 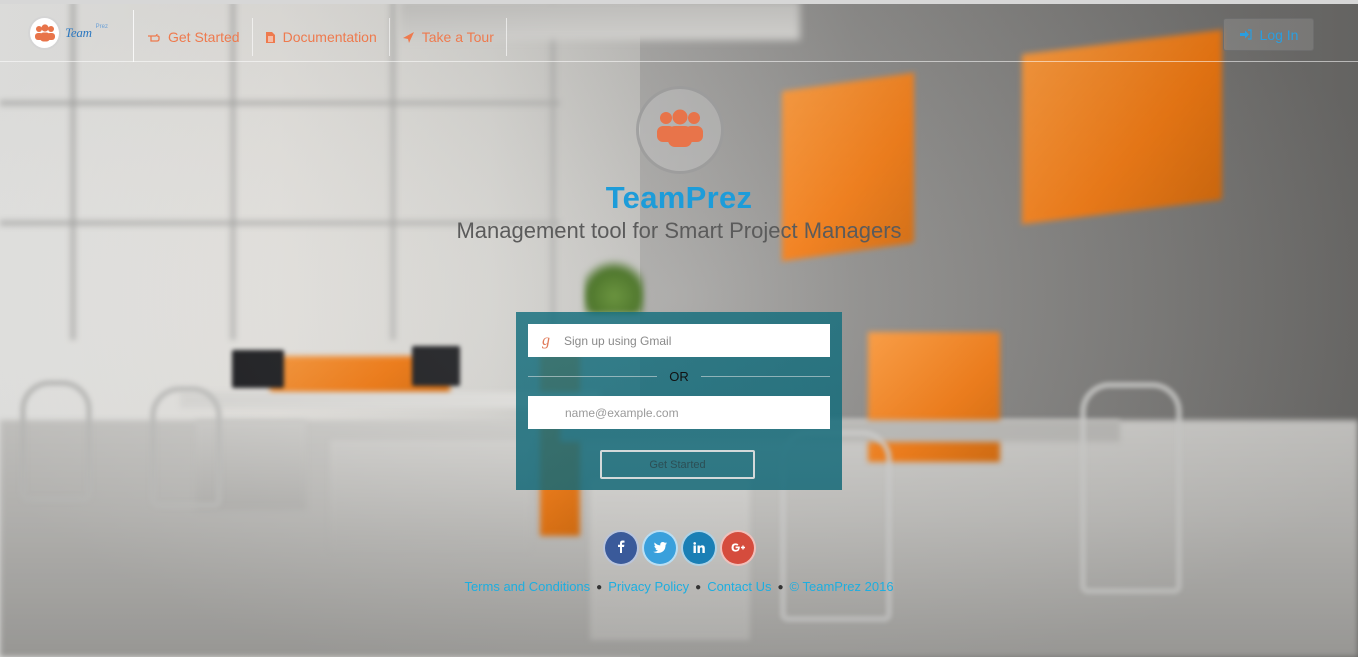 I want to click on nav-get-started: Get Started, so click(x=193, y=37).